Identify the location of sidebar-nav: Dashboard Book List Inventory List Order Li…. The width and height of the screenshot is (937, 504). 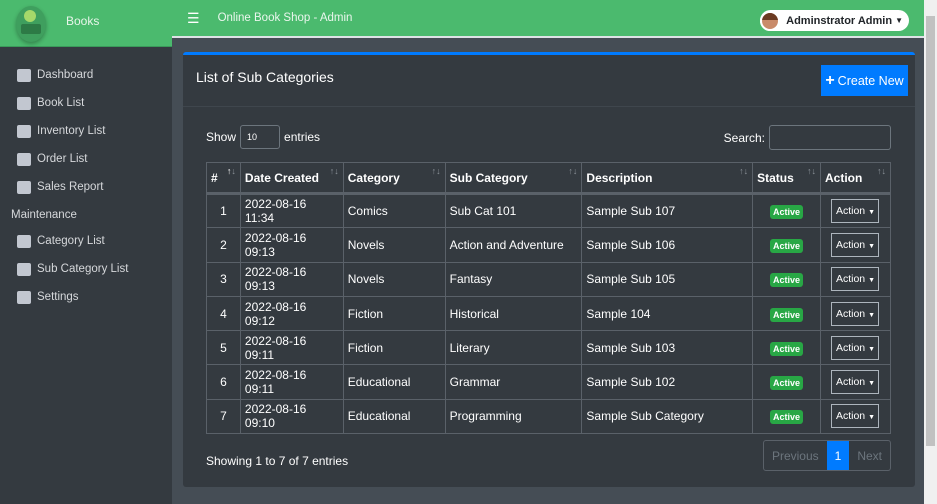
(86, 179).